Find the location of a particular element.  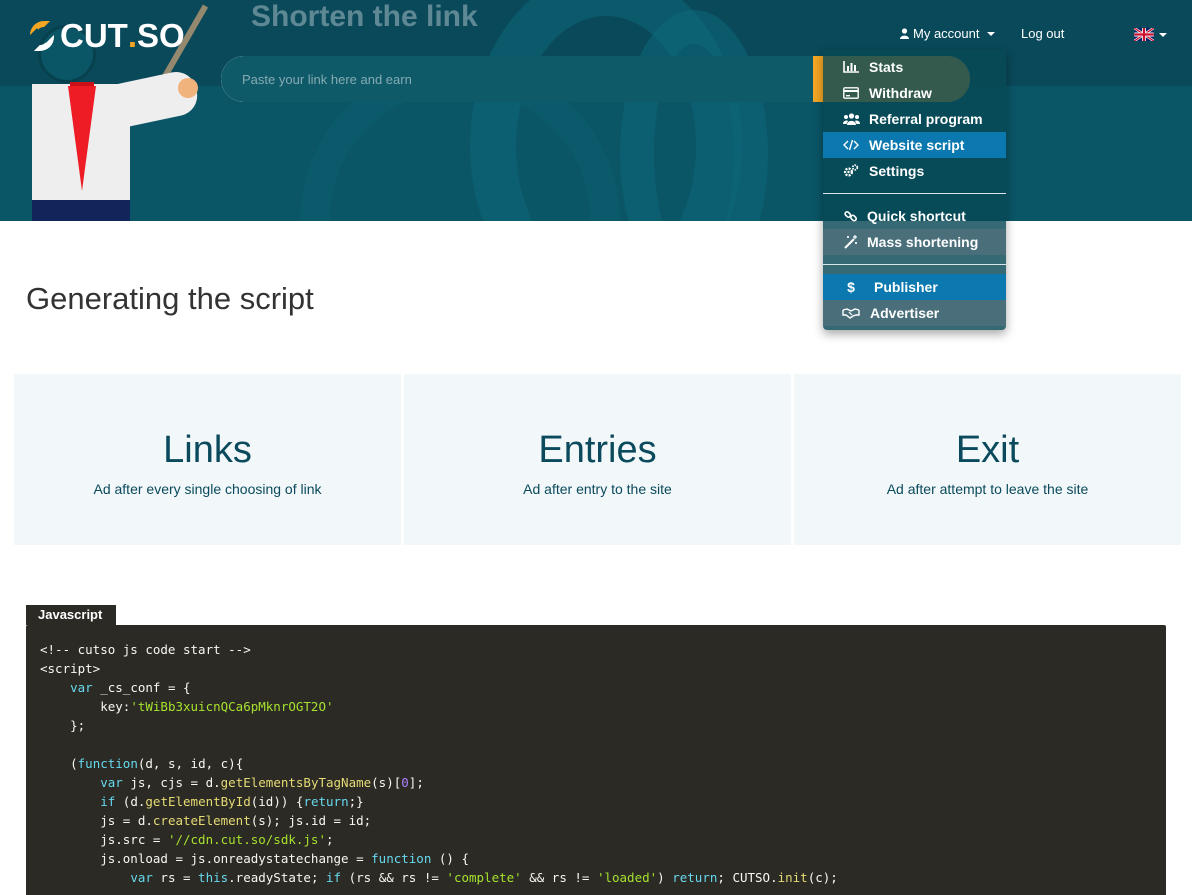

logo-suffix: SO is located at coordinates (161, 35).